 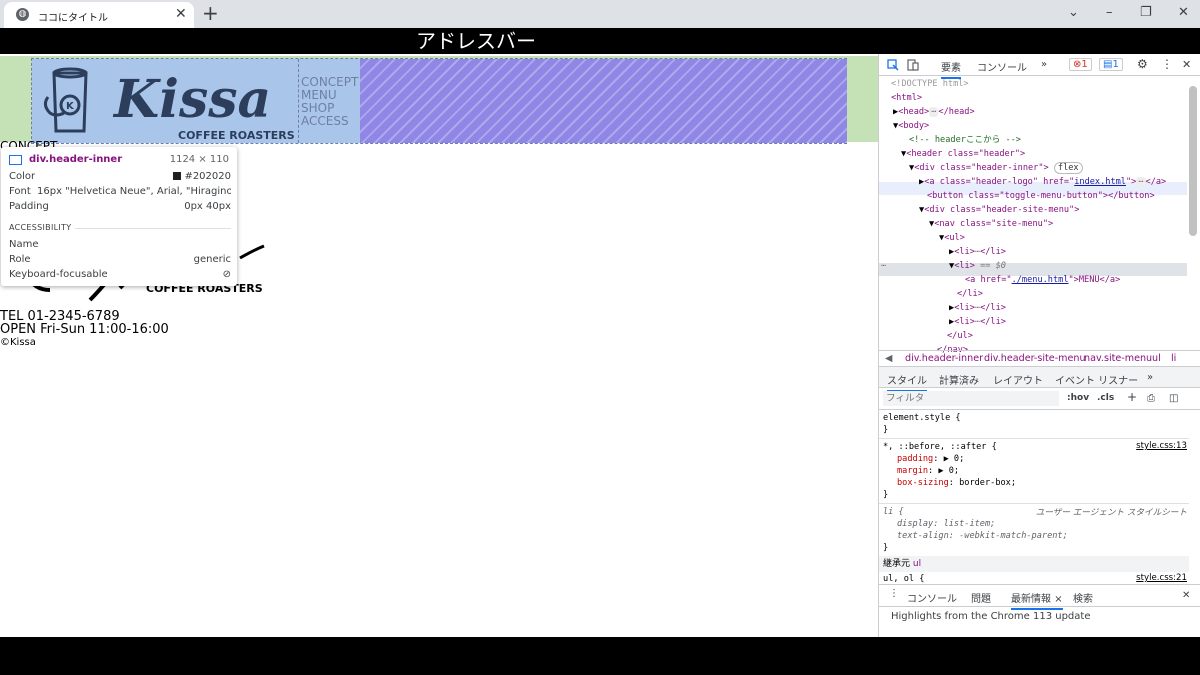 I want to click on restore-icon: ❐, so click(x=1146, y=13).